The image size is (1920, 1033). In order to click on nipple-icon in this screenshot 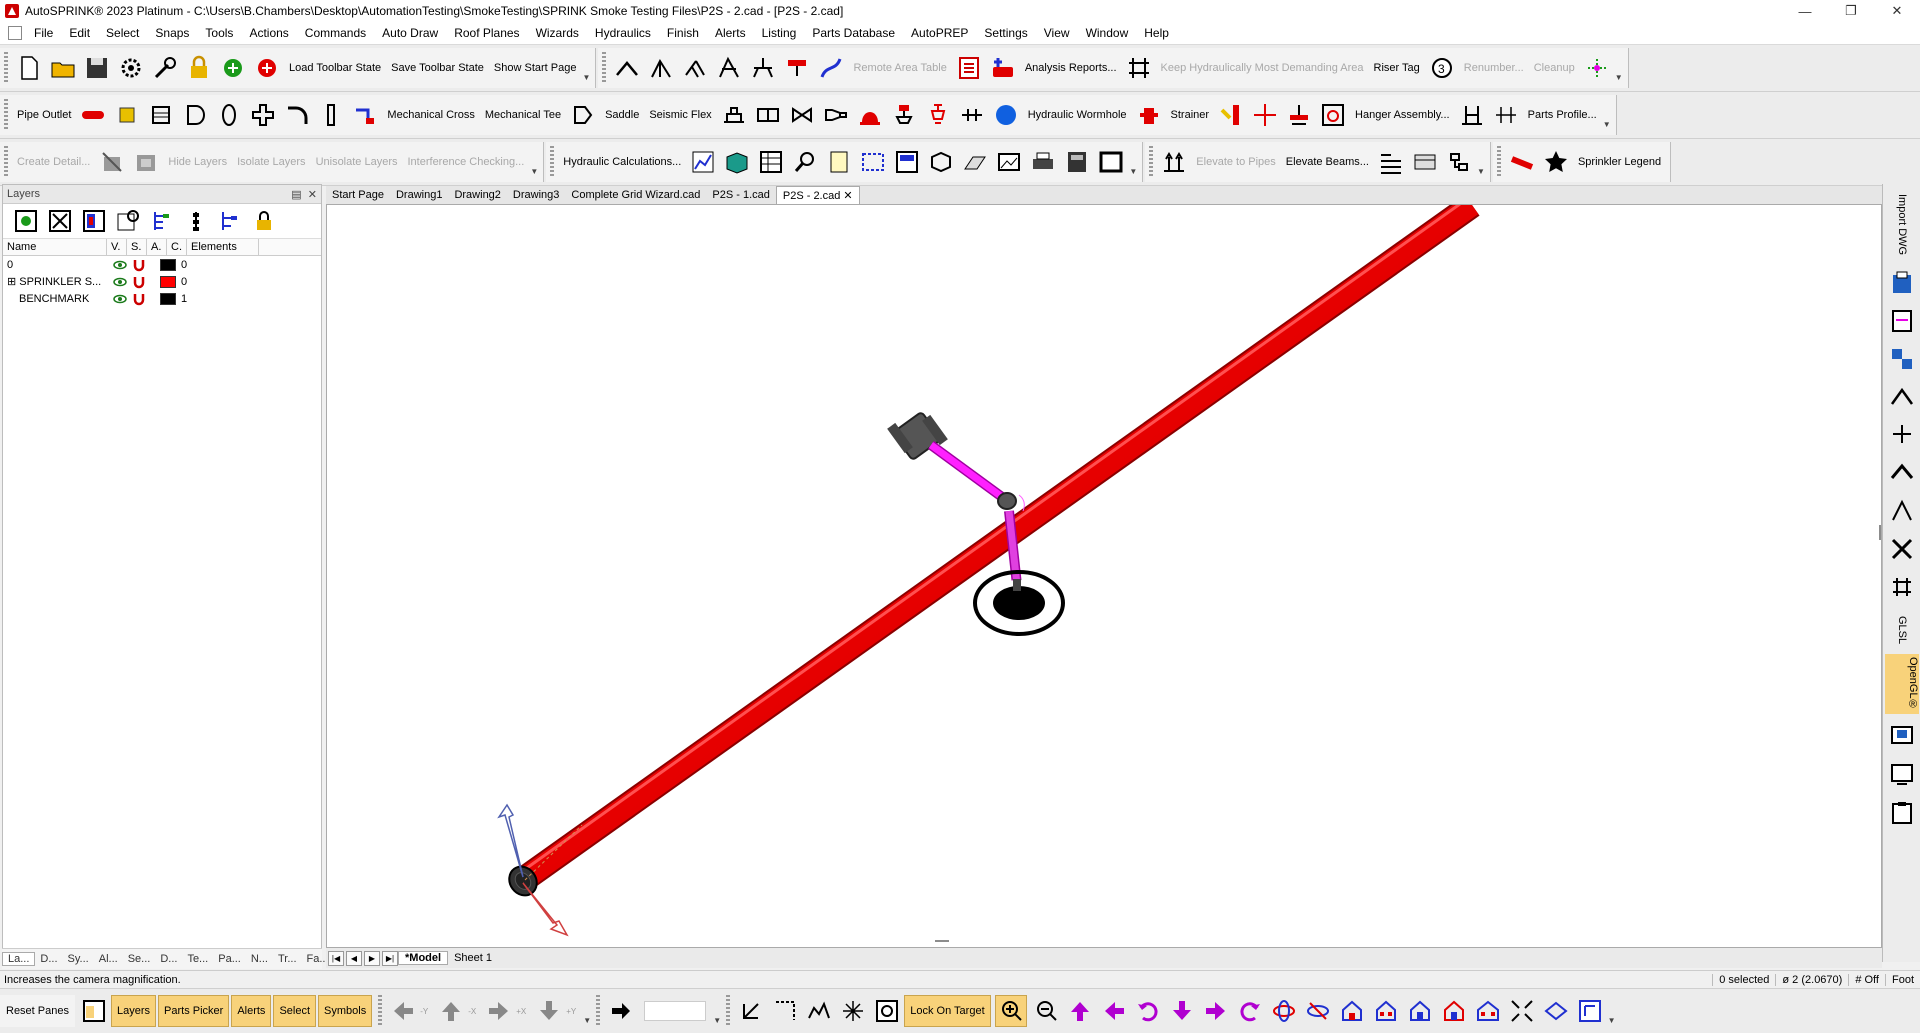, I will do `click(229, 115)`.